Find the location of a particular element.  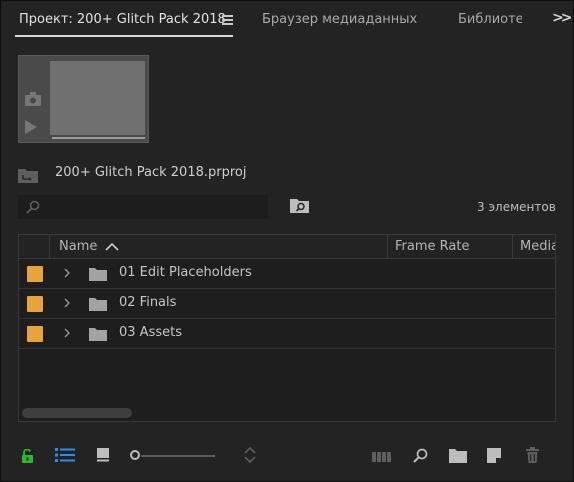

table-header: Name Frame Rate Media is located at coordinates (287, 247).